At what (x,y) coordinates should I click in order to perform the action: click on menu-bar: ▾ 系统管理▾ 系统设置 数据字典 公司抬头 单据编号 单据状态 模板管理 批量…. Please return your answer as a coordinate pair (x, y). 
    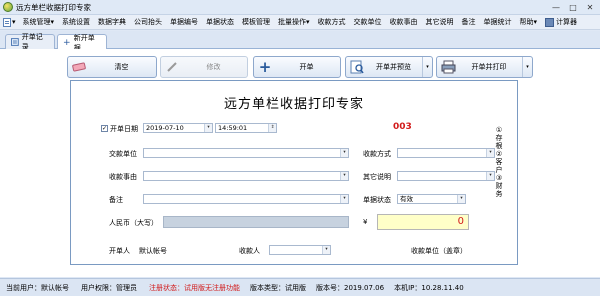
    Looking at the image, I should click on (300, 22).